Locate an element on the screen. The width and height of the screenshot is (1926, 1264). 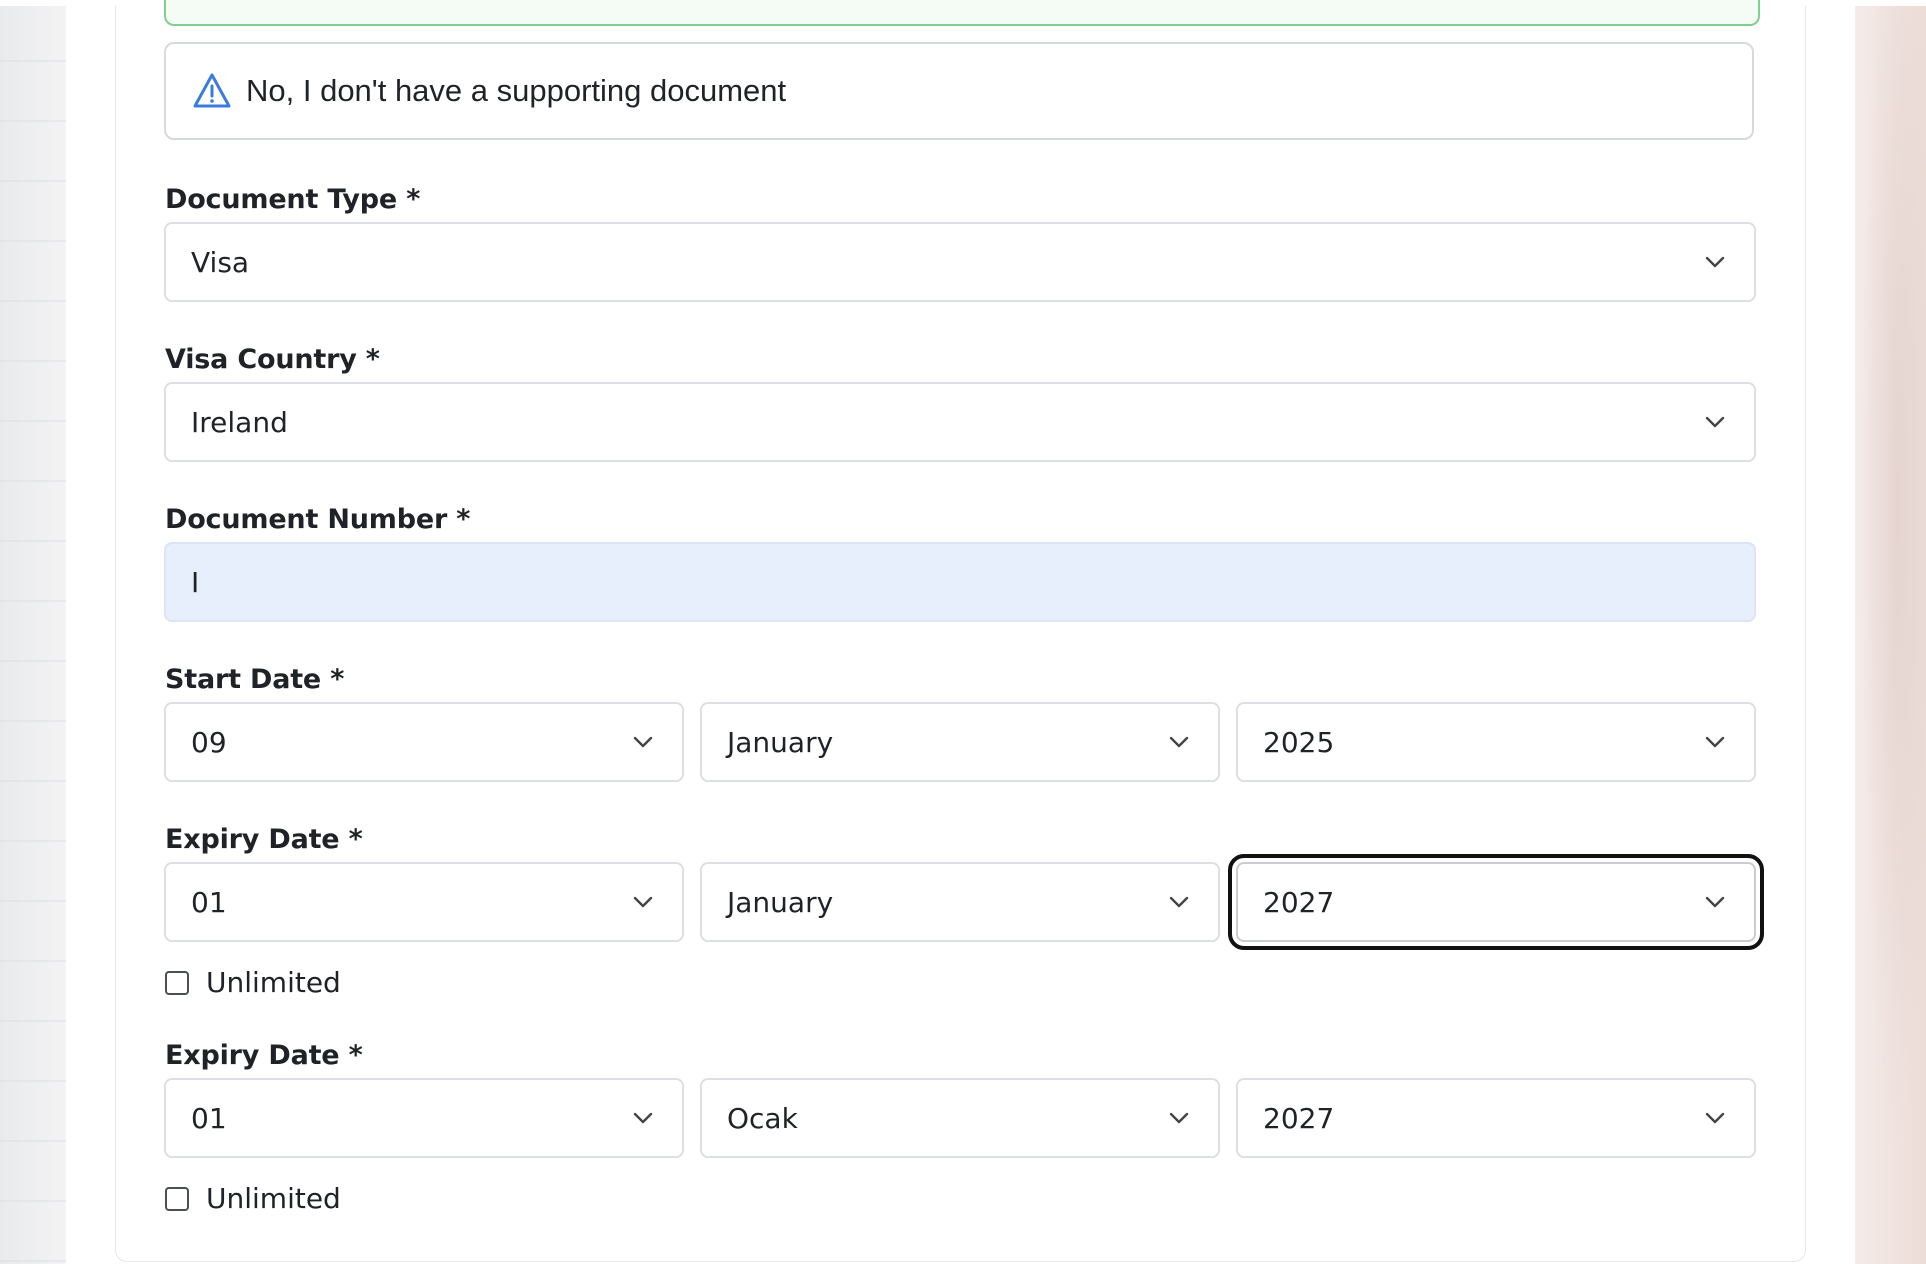
expiry-date-day-select-2: 01 is located at coordinates (424, 1118).